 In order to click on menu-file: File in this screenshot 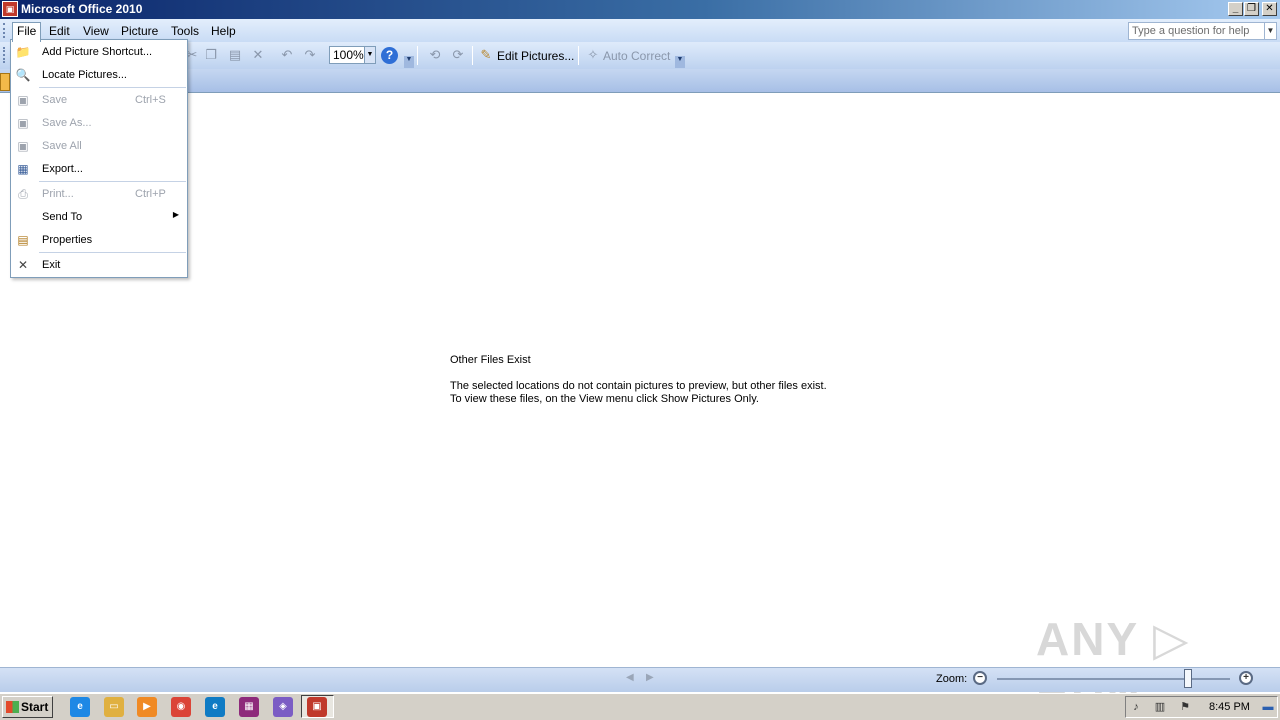, I will do `click(27, 32)`.